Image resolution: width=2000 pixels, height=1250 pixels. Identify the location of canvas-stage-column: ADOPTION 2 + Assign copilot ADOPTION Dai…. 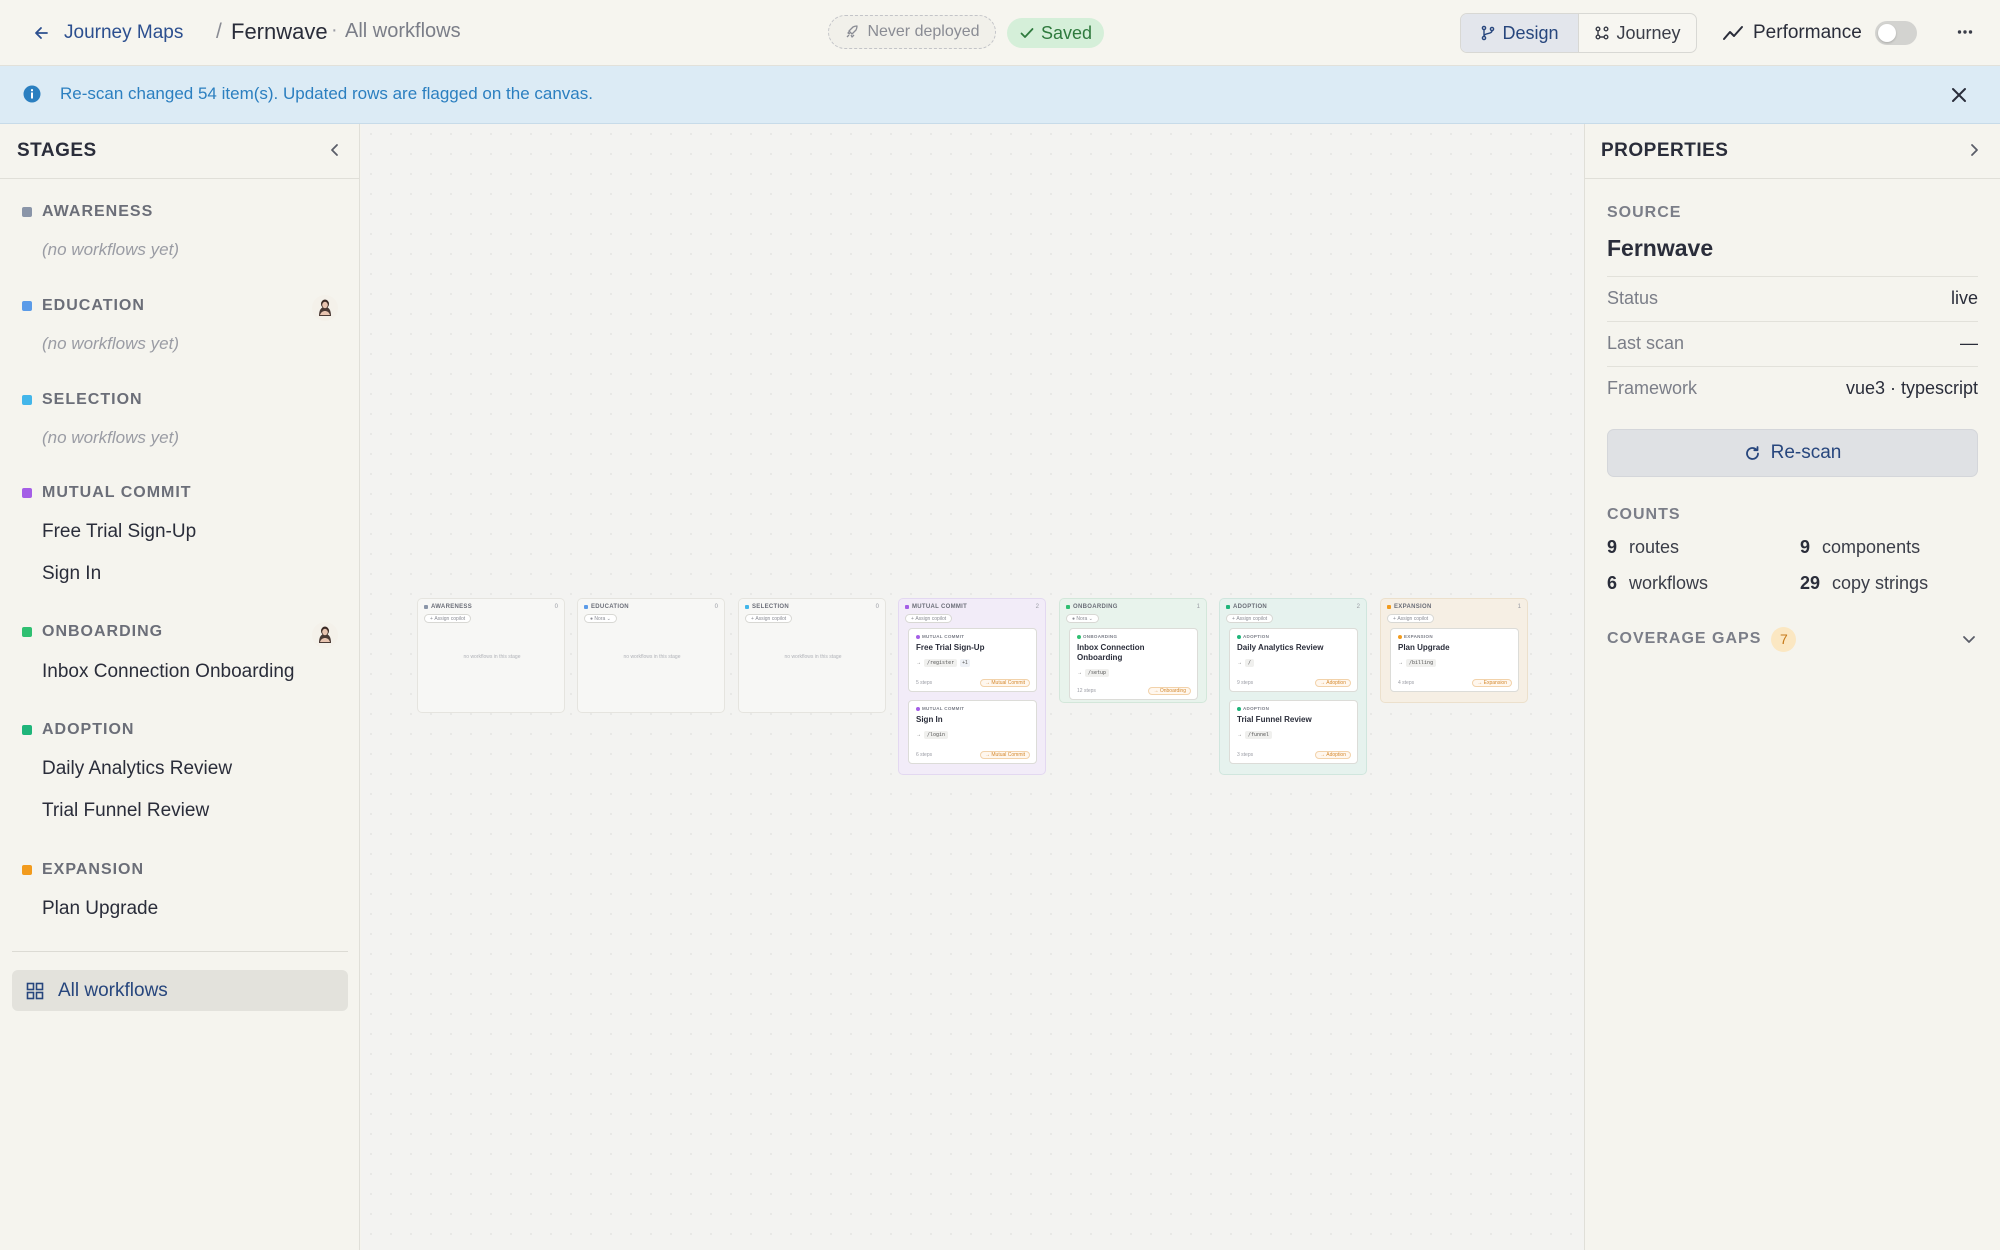
(1293, 686).